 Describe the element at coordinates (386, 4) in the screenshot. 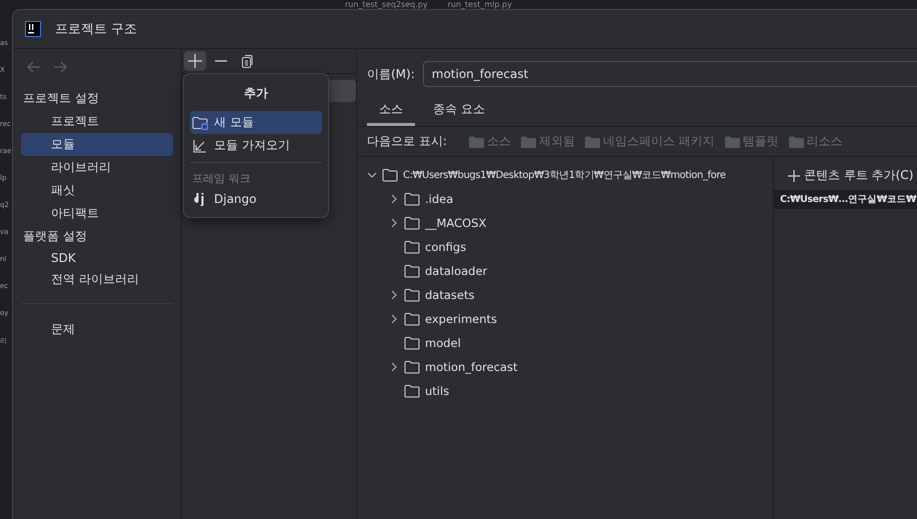

I see `editor-tab: run_test_seq2seq.py` at that location.